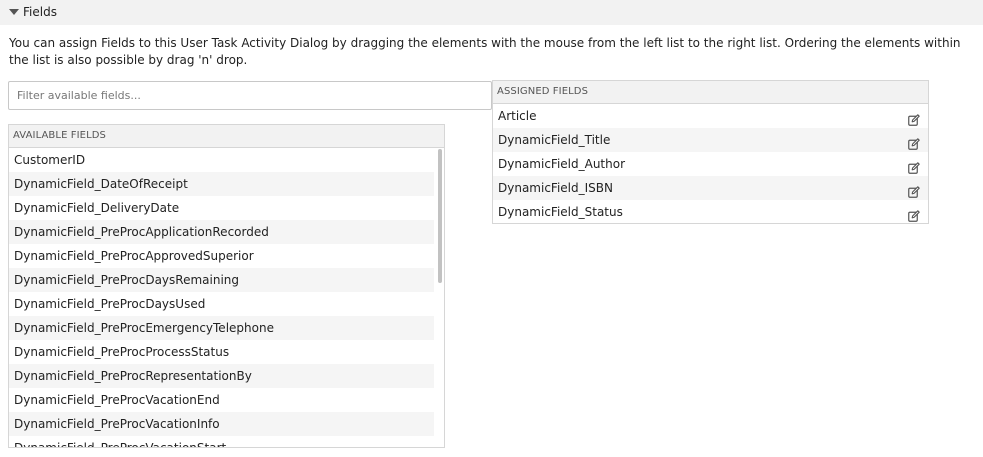 The height and width of the screenshot is (457, 983). What do you see at coordinates (560, 212) in the screenshot?
I see `assigned-field-label: DynamicField_Status` at bounding box center [560, 212].